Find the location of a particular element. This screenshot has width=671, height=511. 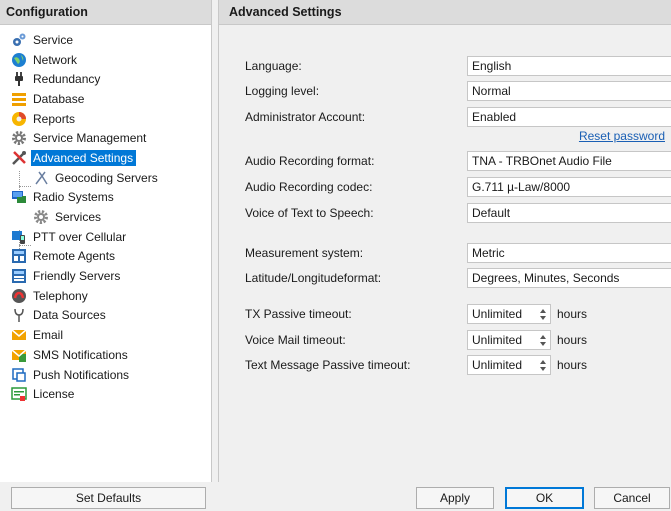

administrator-account-row: Administrator Account: Enabled is located at coordinates (457, 117).